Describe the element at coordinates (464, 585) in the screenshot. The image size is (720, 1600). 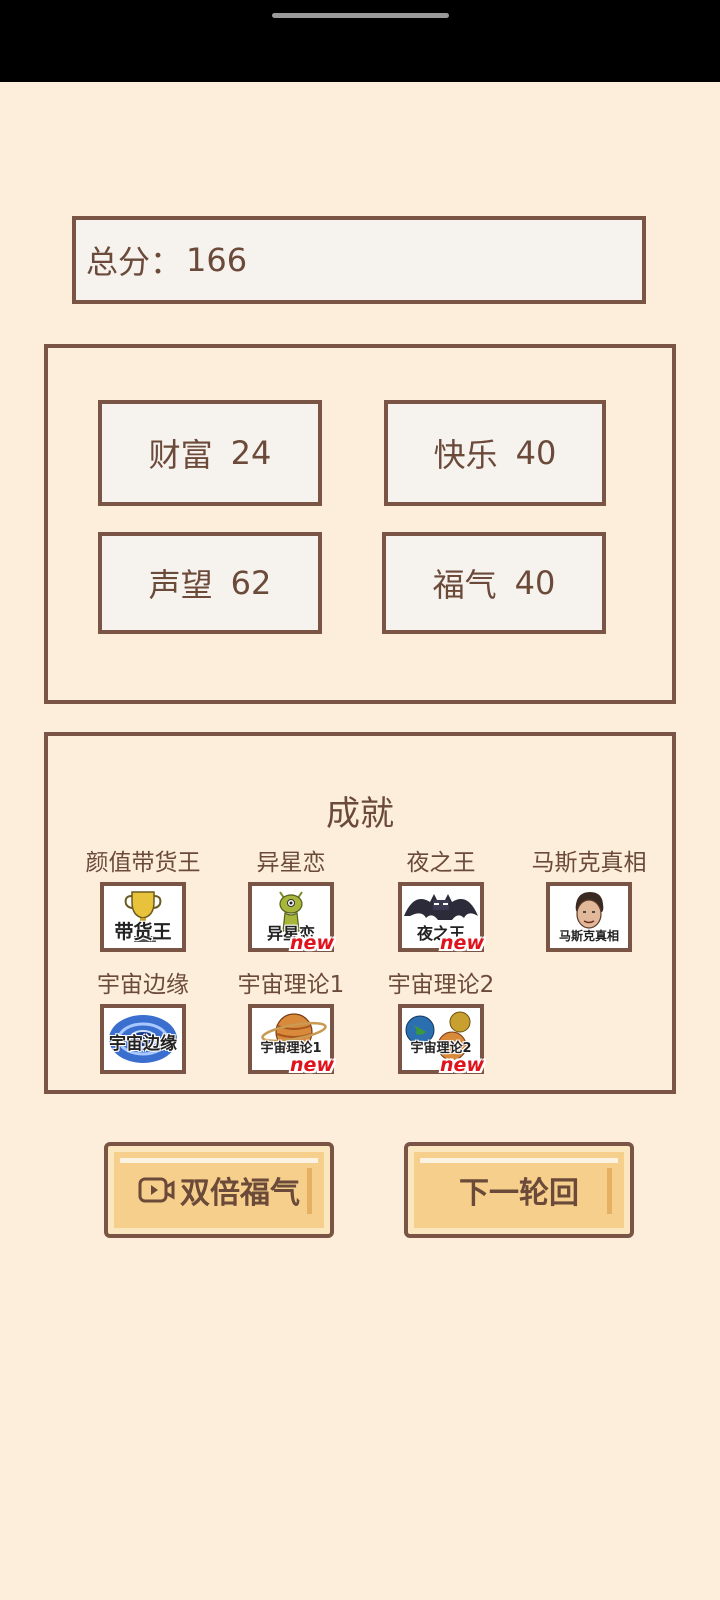
I see `stat-label: 福气` at that location.